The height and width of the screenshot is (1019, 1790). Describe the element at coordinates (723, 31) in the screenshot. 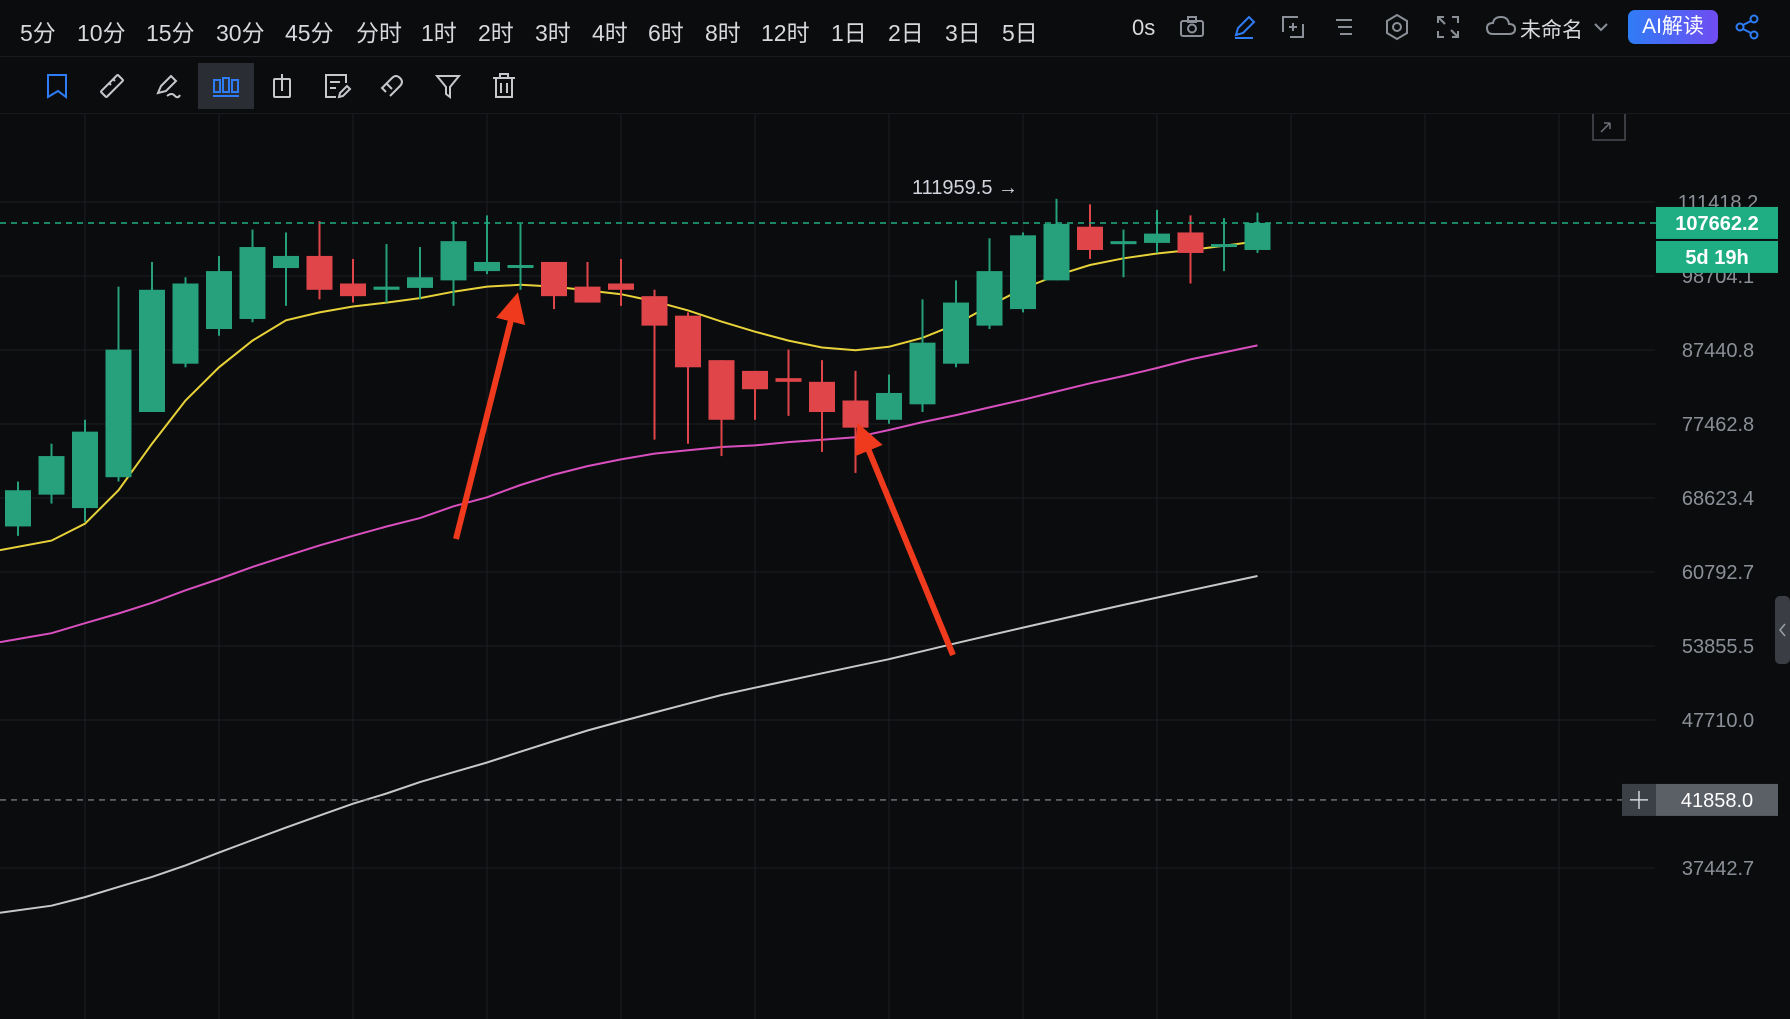

I see `timeframe-button: 8时` at that location.